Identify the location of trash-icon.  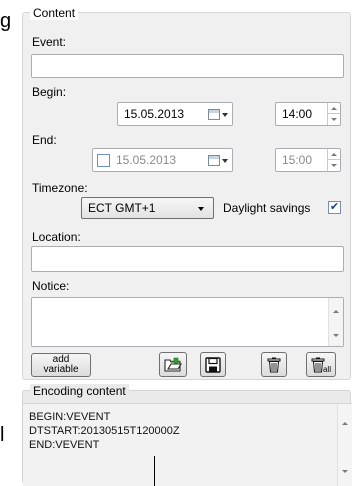
(274, 364).